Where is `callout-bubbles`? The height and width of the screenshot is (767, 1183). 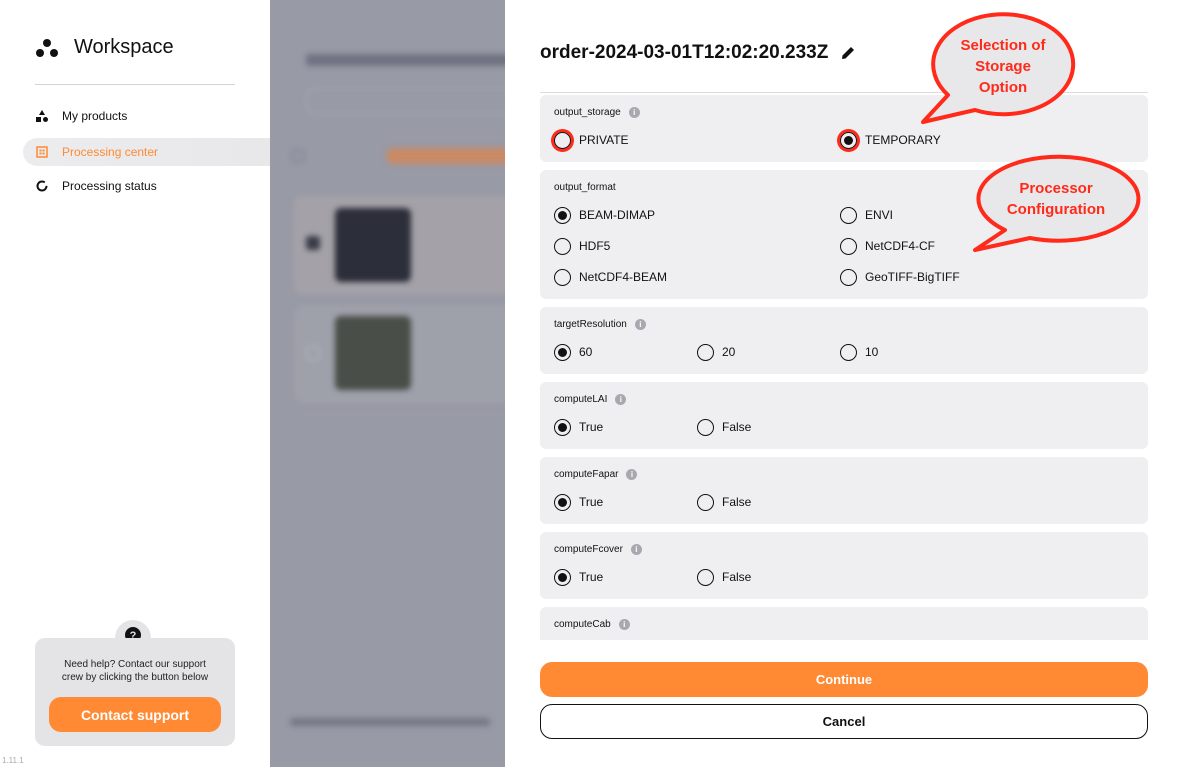
callout-bubbles is located at coordinates (1031, 132).